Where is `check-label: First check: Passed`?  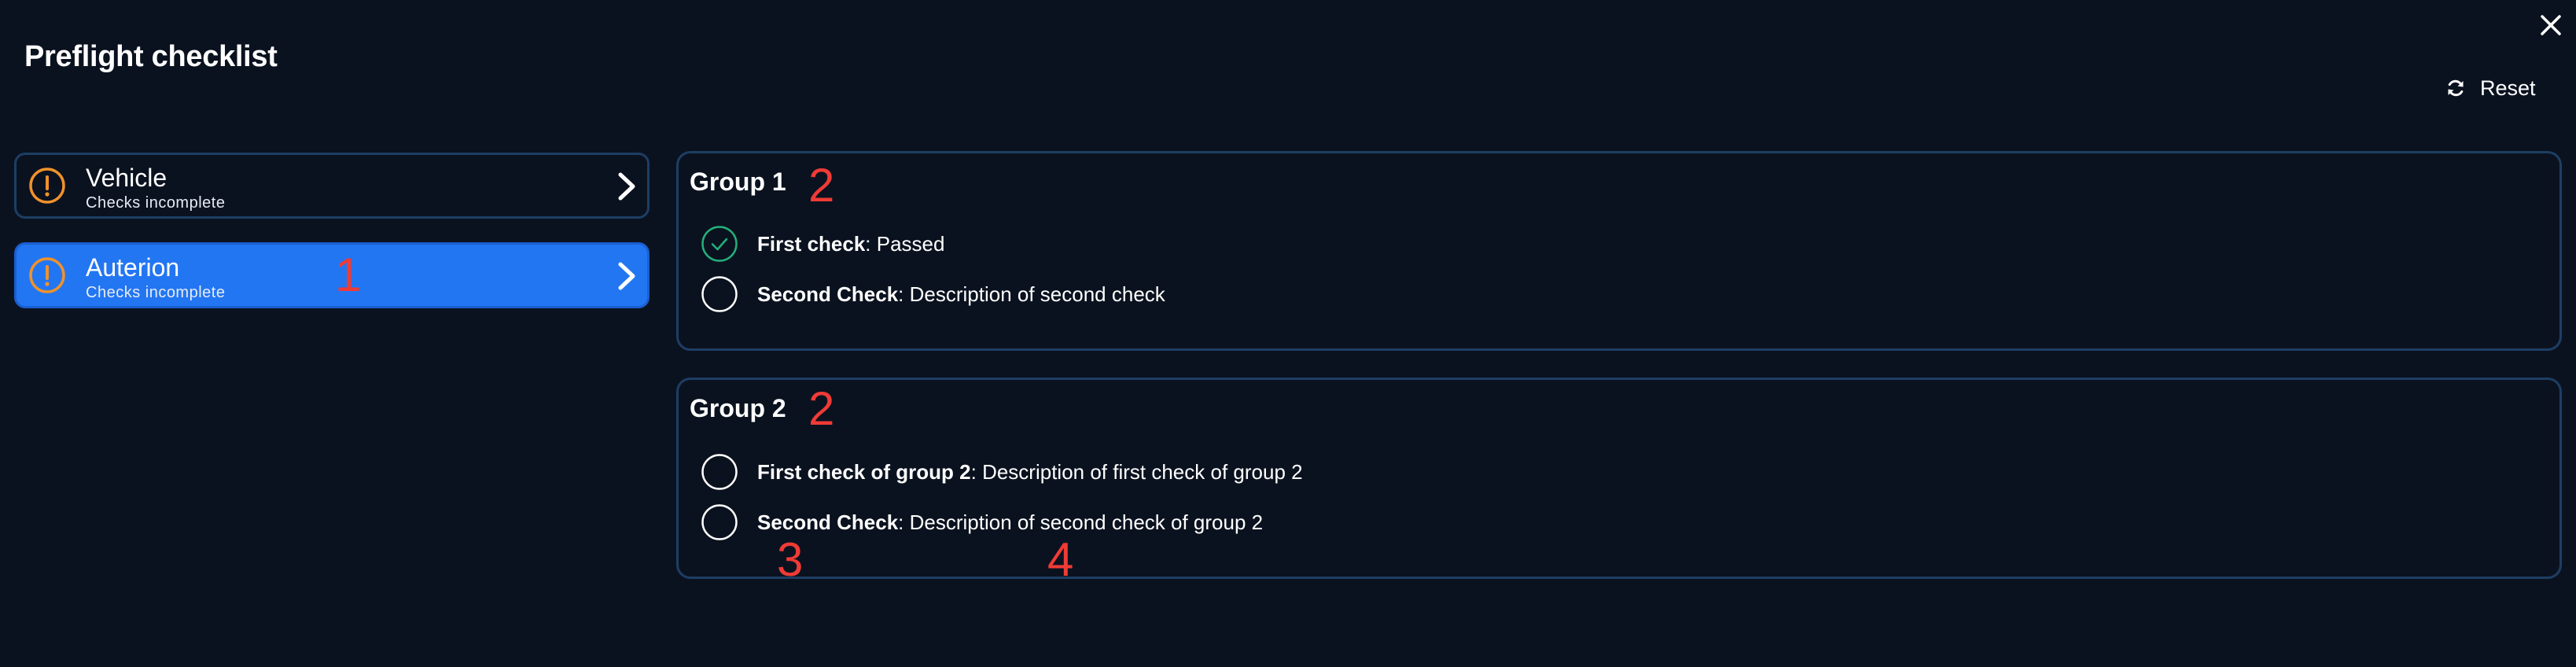
check-label: First check: Passed is located at coordinates (851, 243).